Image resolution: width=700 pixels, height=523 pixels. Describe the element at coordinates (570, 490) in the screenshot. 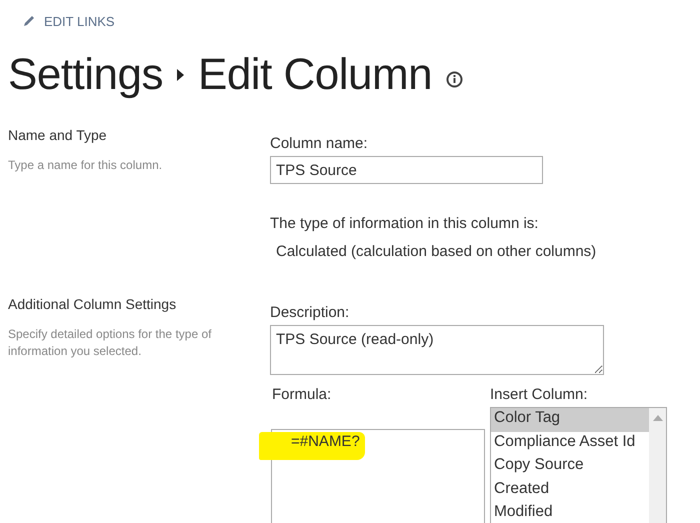

I see `list-item: Created` at that location.